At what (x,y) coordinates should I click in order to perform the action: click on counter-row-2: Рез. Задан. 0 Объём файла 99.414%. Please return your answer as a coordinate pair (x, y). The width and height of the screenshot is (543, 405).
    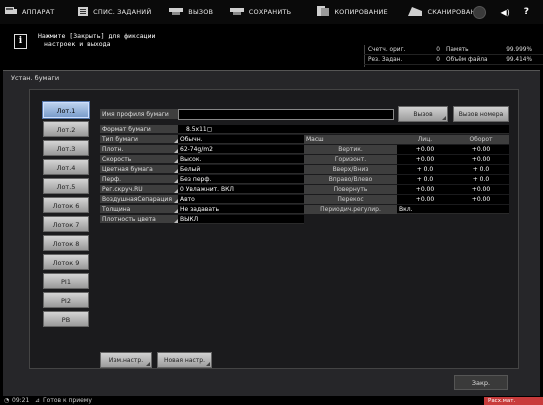
    Looking at the image, I should click on (453, 60).